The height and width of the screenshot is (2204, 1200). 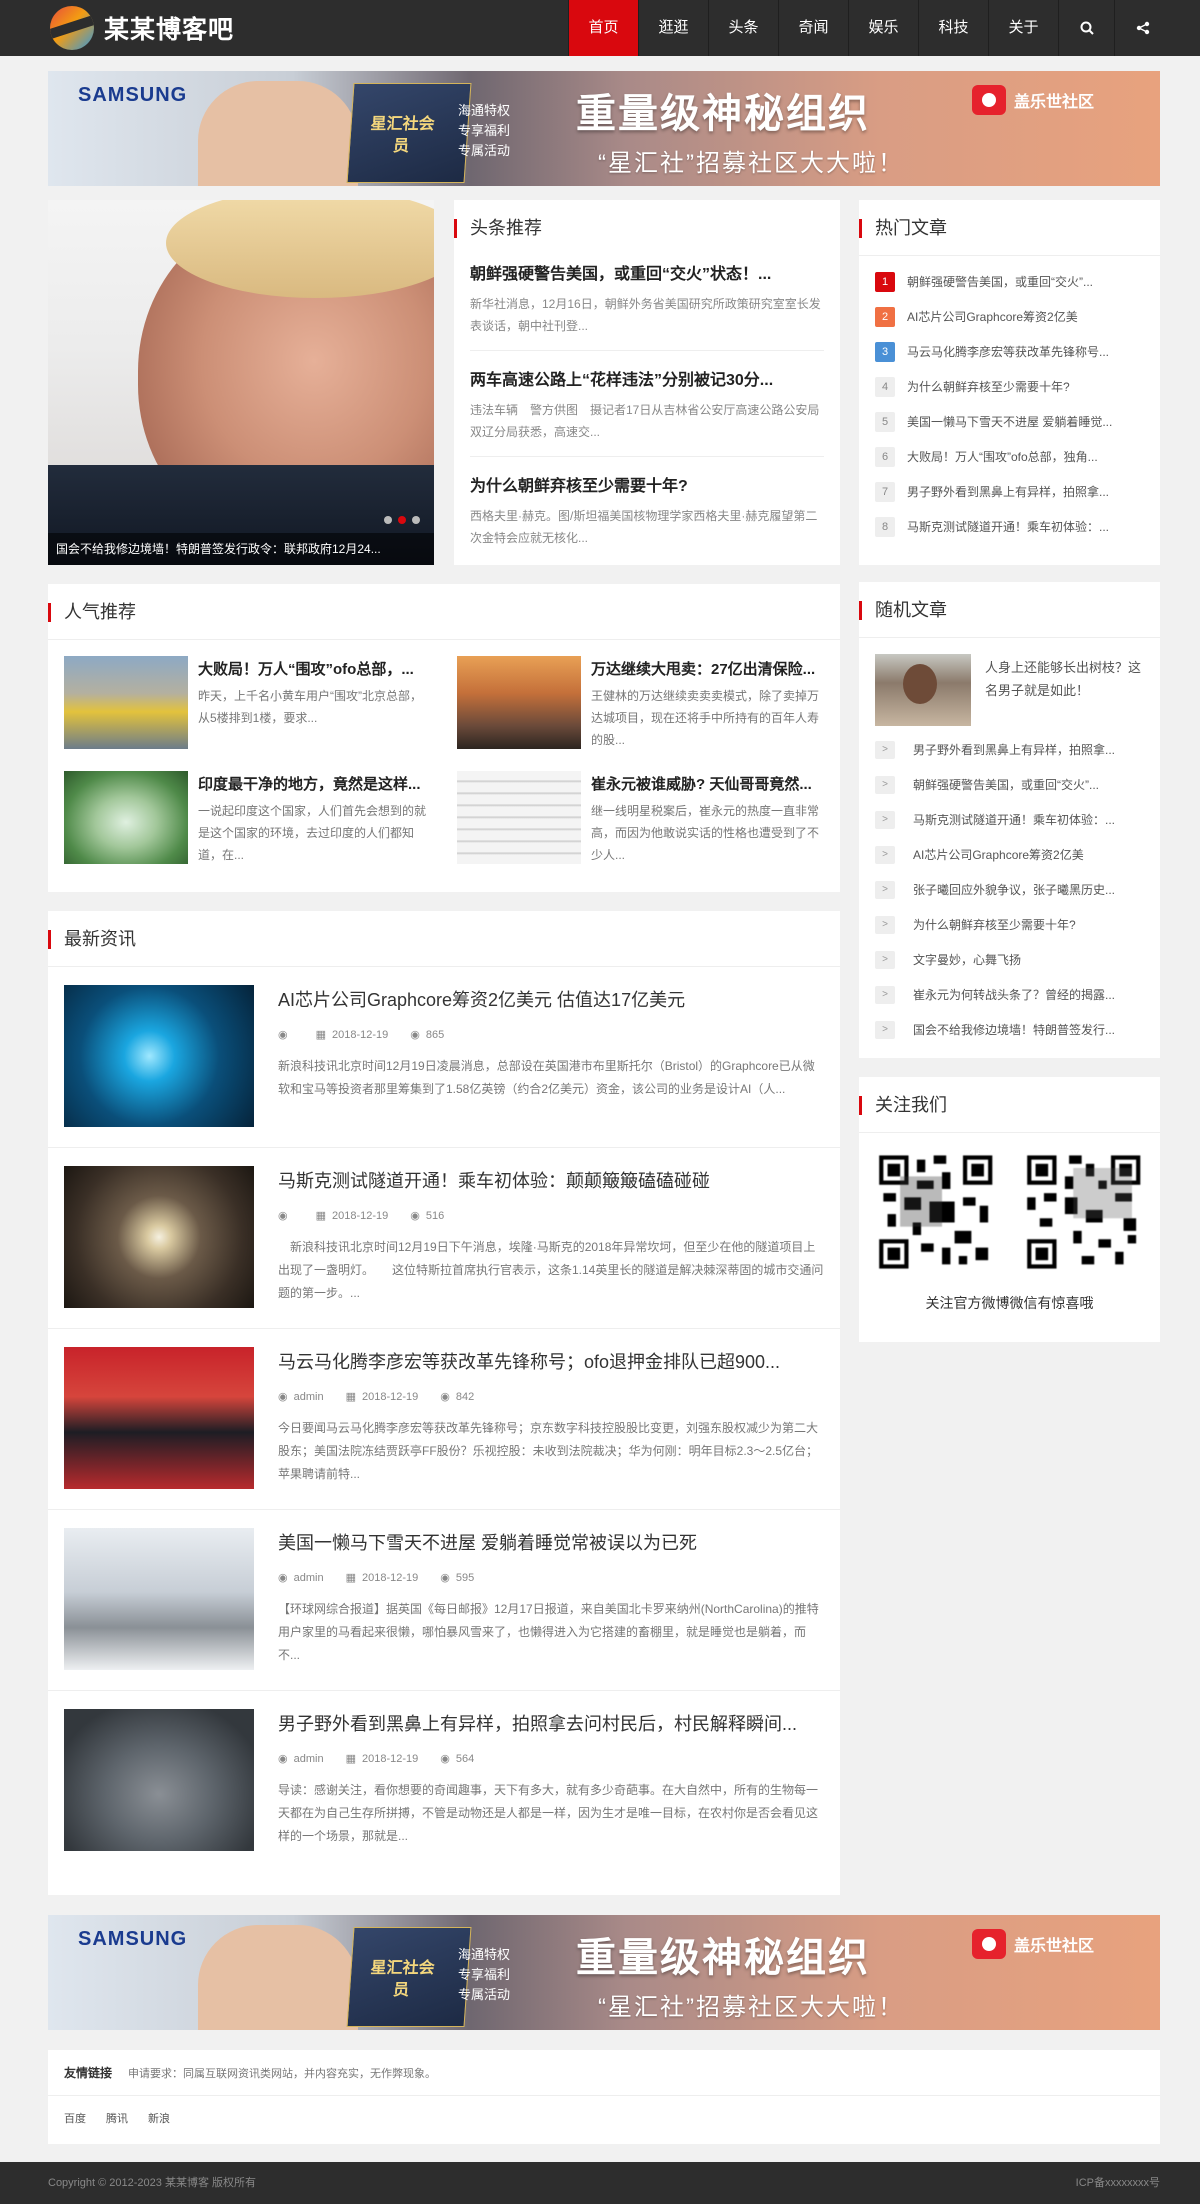 I want to click on news-title: 马斯克测试隧道开通！乘车初体验：颠颠簸簸磕磕碰碰, so click(x=551, y=1180).